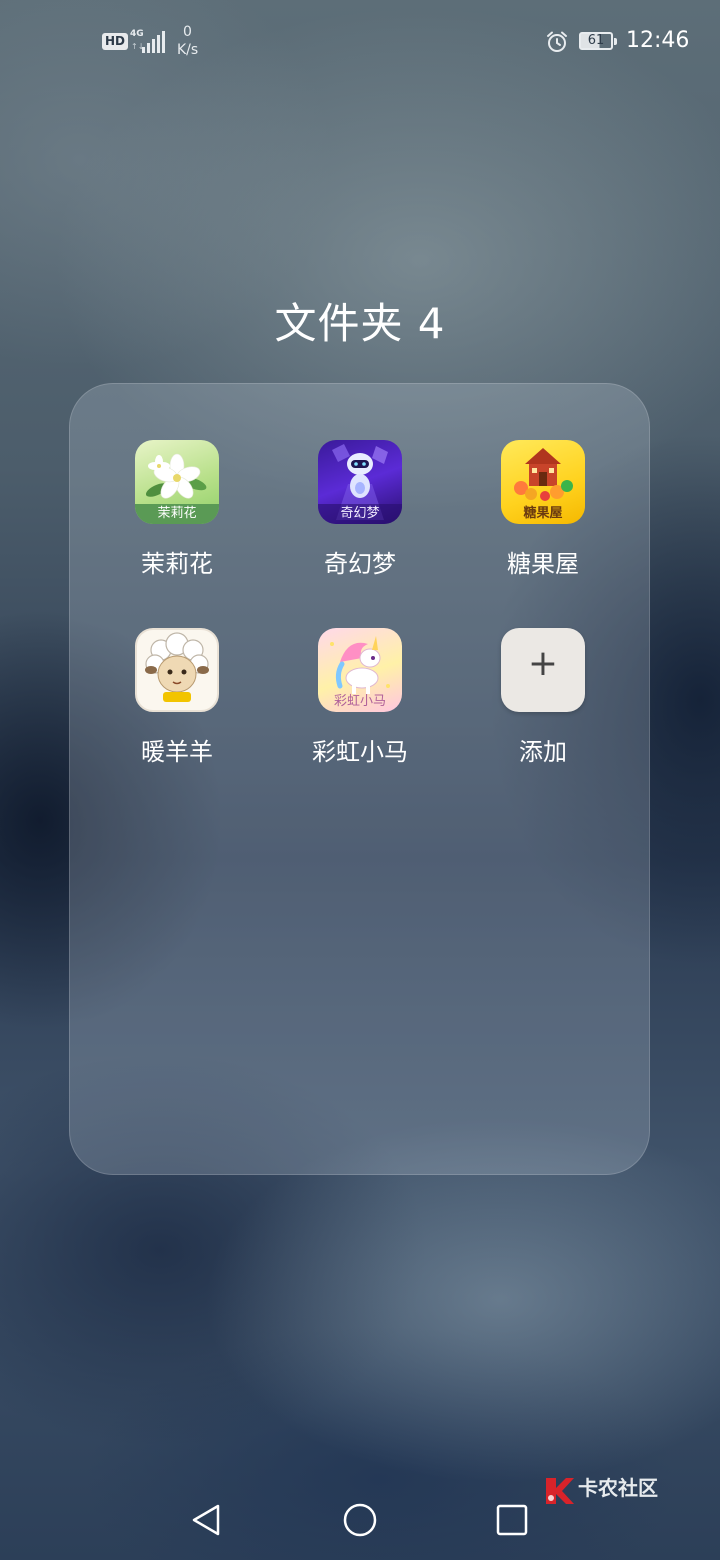 The width and height of the screenshot is (720, 1560). Describe the element at coordinates (658, 40) in the screenshot. I see `clock: 12:46` at that location.